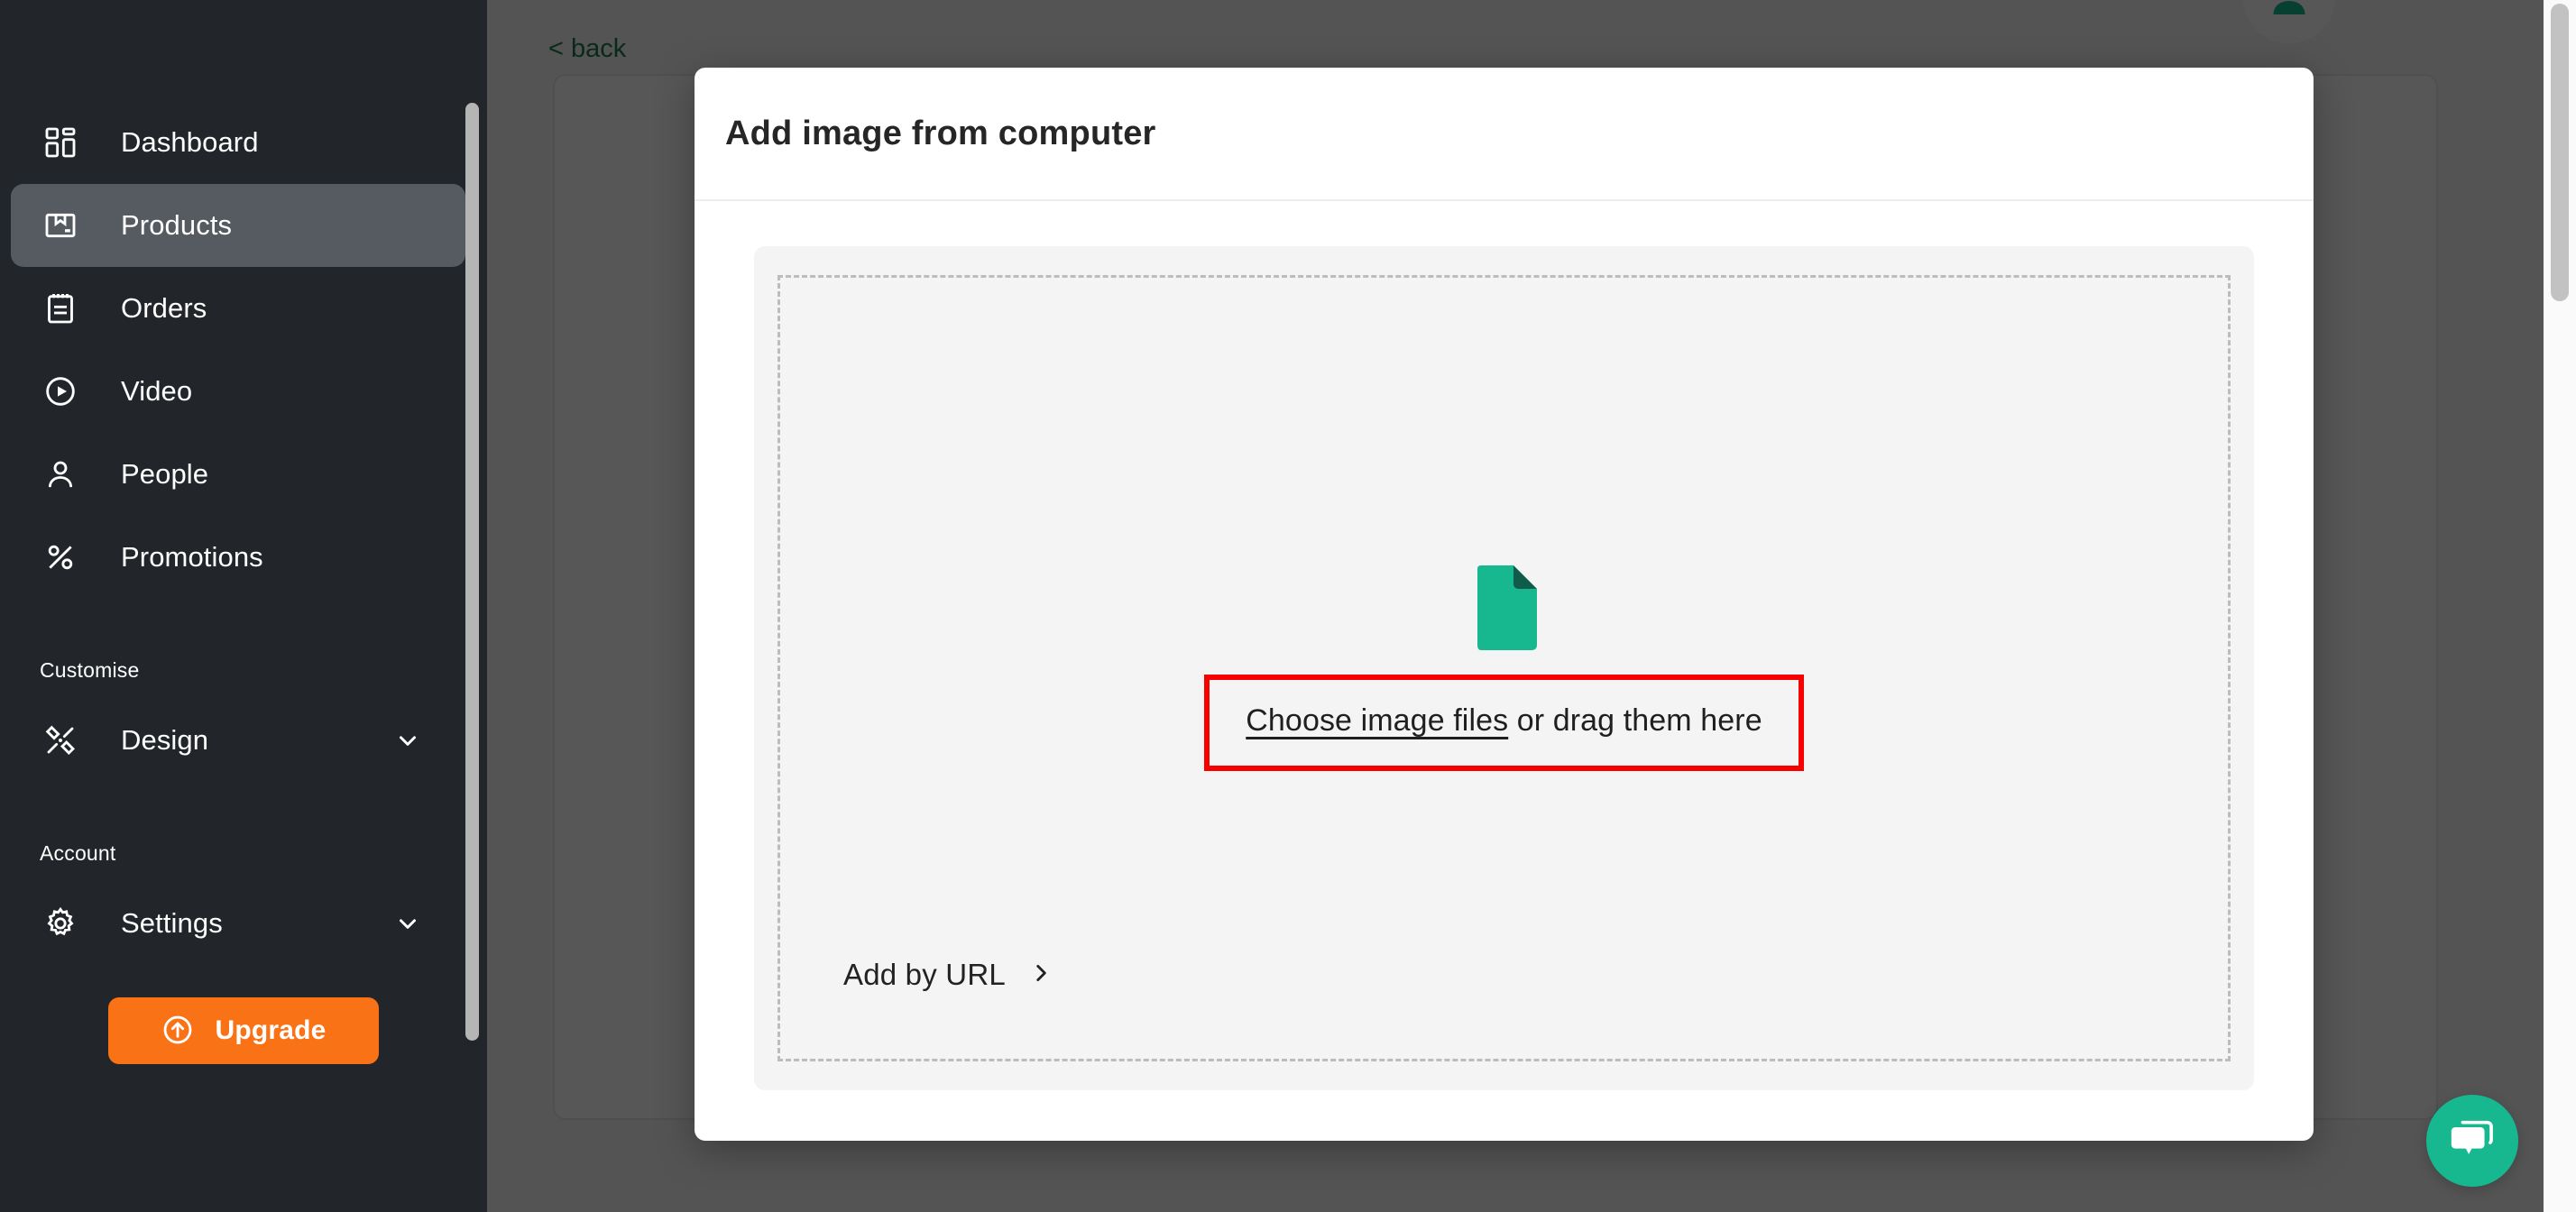  I want to click on choose-files-highlight-box: Choose image files or drag them here, so click(1504, 723).